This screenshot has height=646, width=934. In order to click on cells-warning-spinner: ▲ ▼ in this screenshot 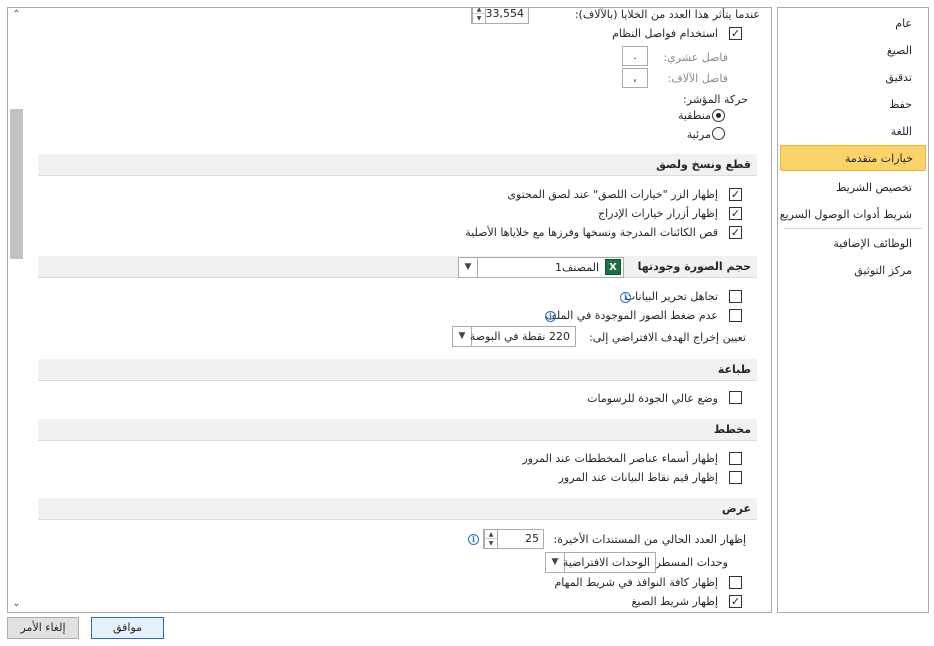, I will do `click(479, 16)`.